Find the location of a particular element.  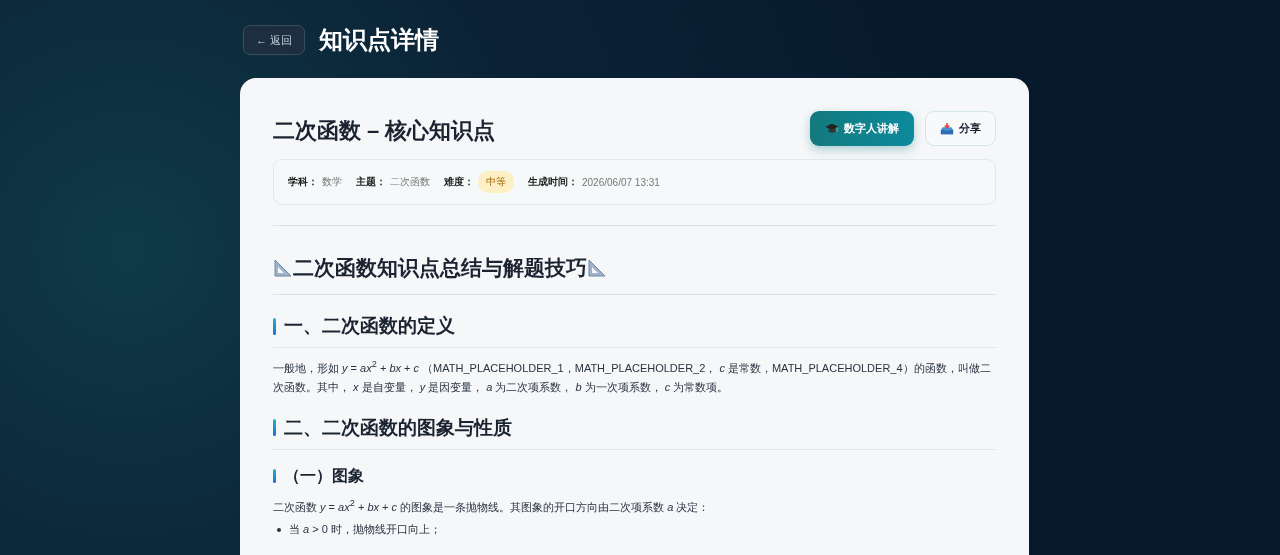

meta-label: 难度： is located at coordinates (459, 182).